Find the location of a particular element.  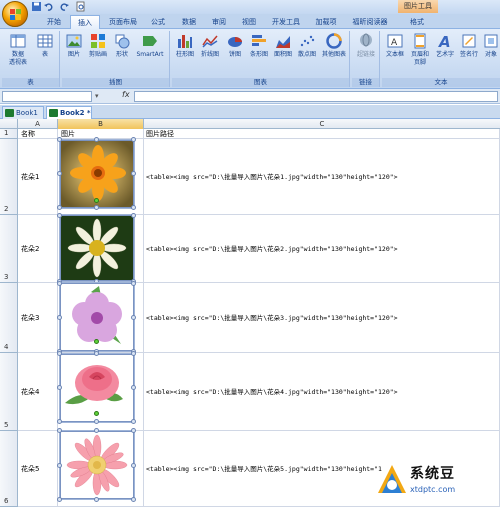

workbook-tab-book1: Book1 * is located at coordinates (23, 117).